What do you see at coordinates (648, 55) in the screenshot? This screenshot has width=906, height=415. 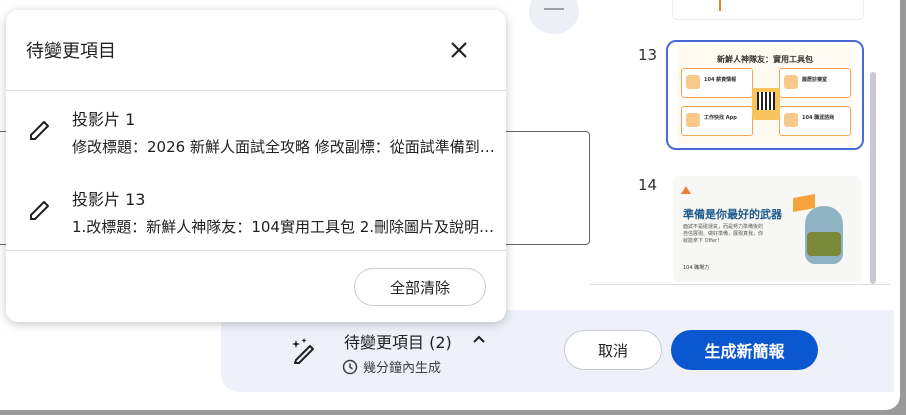 I see `slide-number-13: 13` at bounding box center [648, 55].